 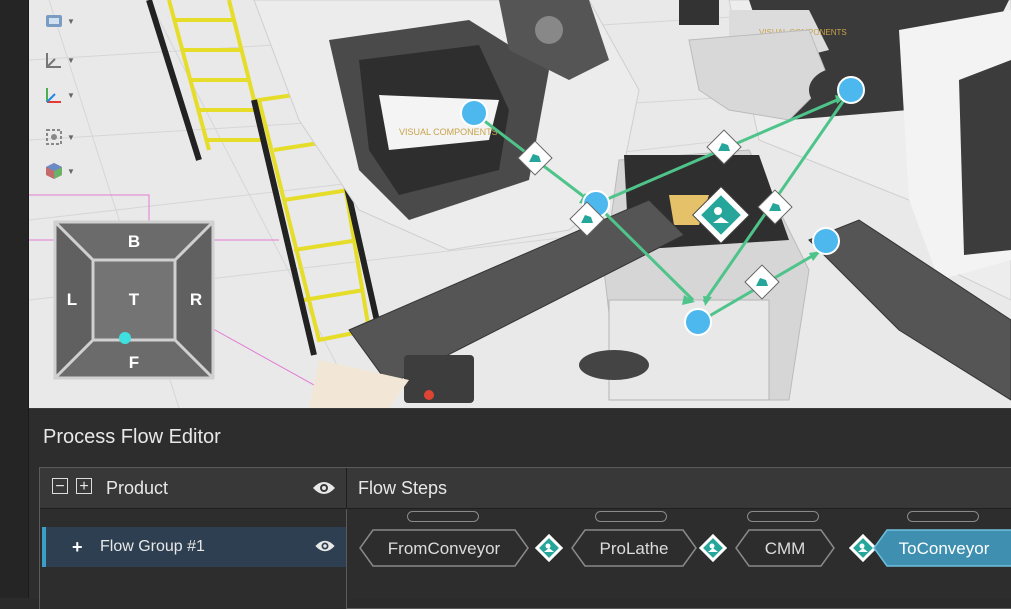 What do you see at coordinates (60, 60) in the screenshot?
I see `axis-icon: ▼` at bounding box center [60, 60].